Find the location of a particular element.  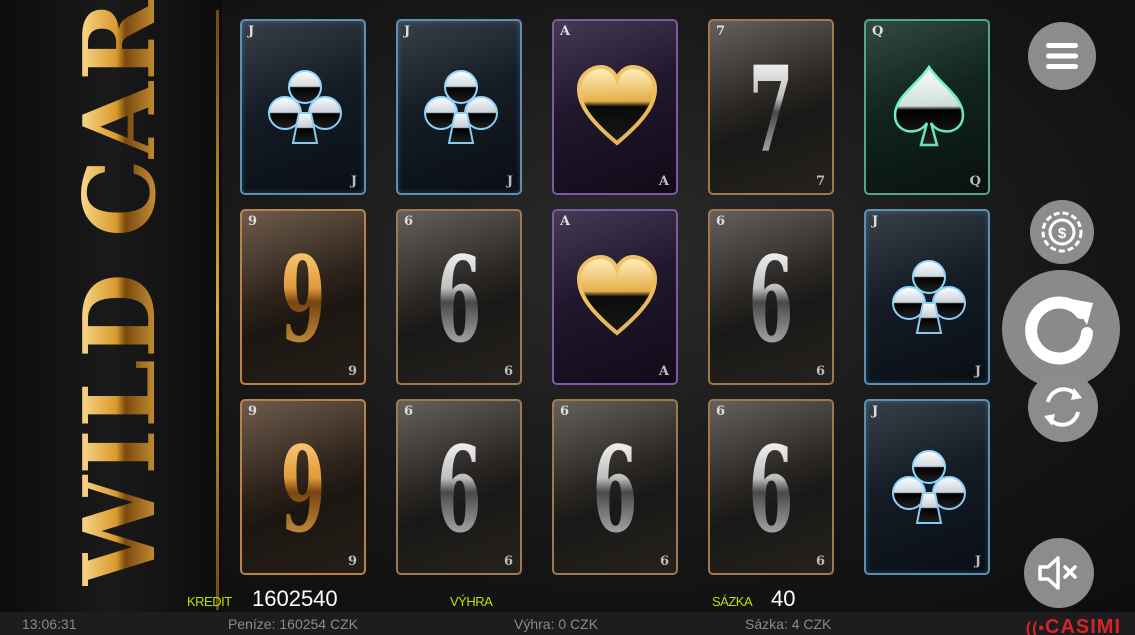

bet-value: 40 is located at coordinates (783, 598).